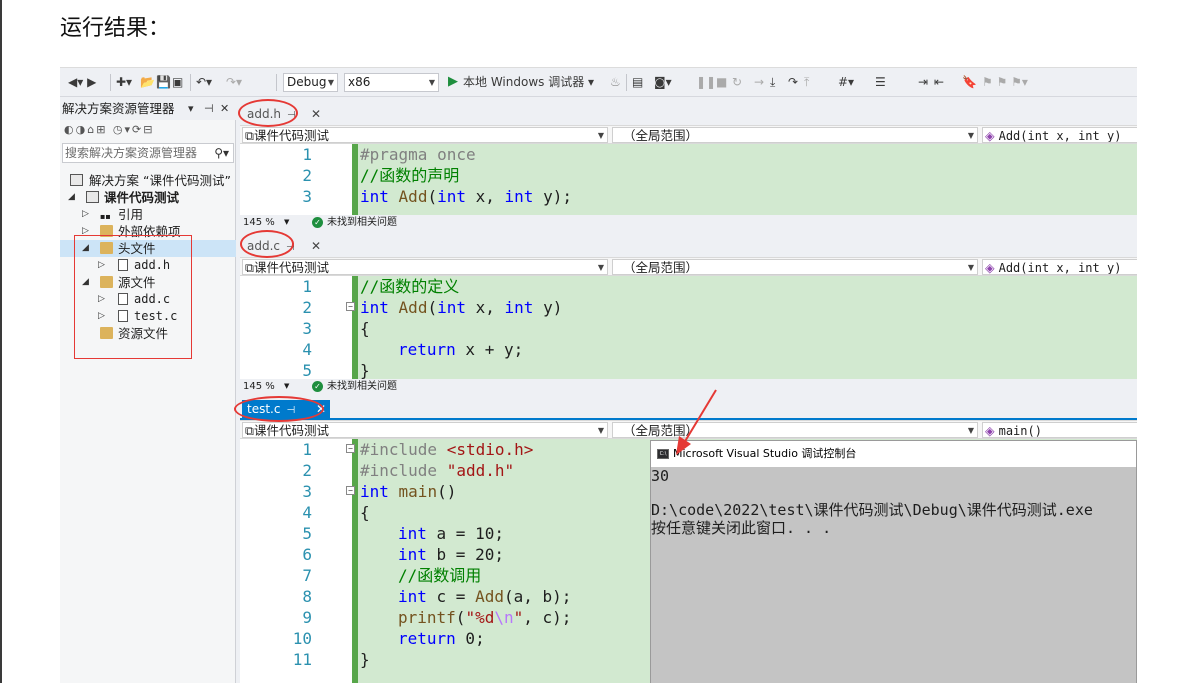 The image size is (1179, 683). I want to click on step-into-icon: ⤓, so click(772, 82).